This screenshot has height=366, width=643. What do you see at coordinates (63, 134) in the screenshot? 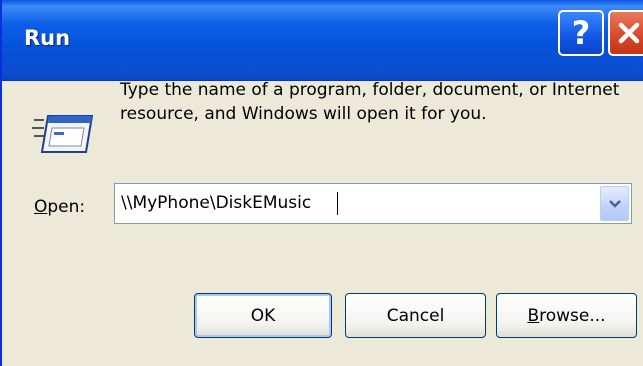
I see `run-program-icon` at bounding box center [63, 134].